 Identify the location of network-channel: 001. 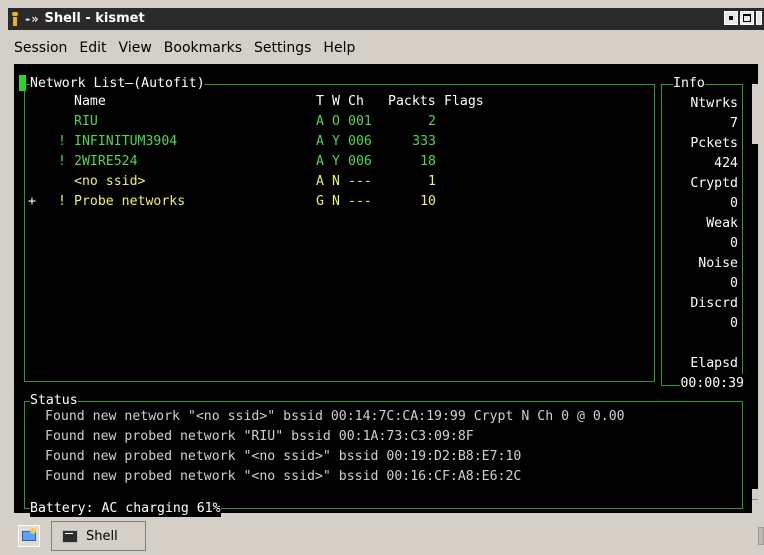
(360, 121).